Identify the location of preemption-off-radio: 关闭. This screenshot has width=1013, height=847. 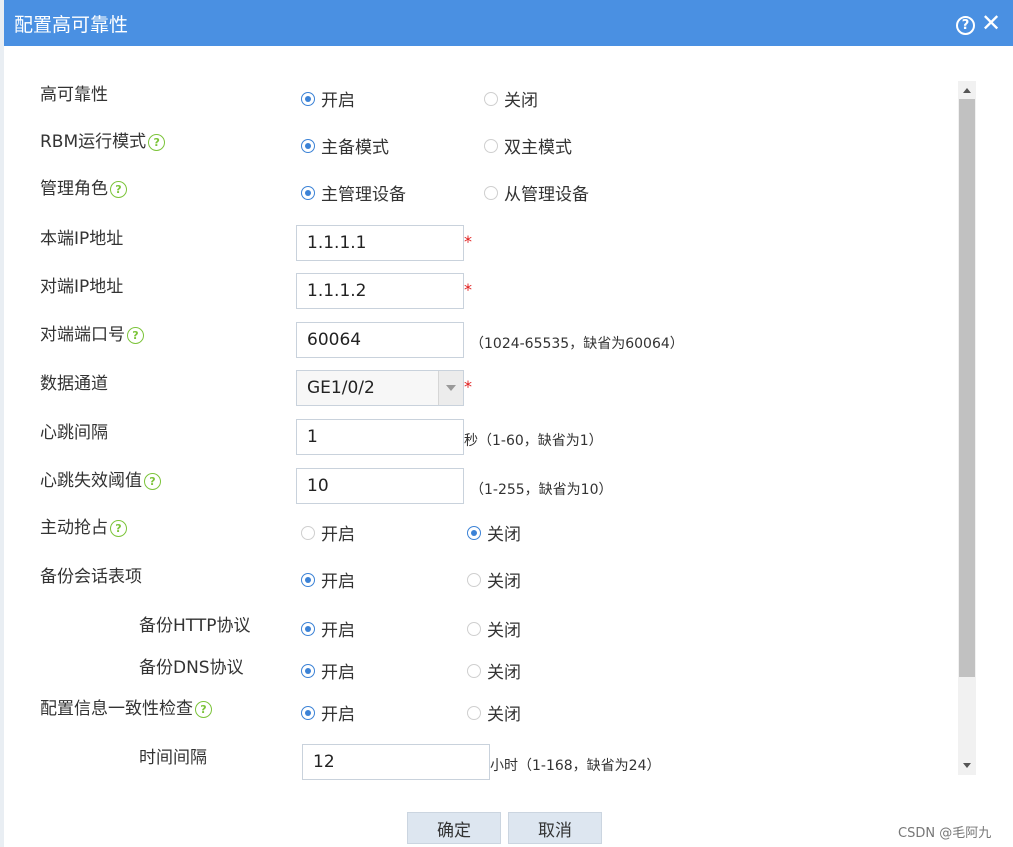
(494, 532).